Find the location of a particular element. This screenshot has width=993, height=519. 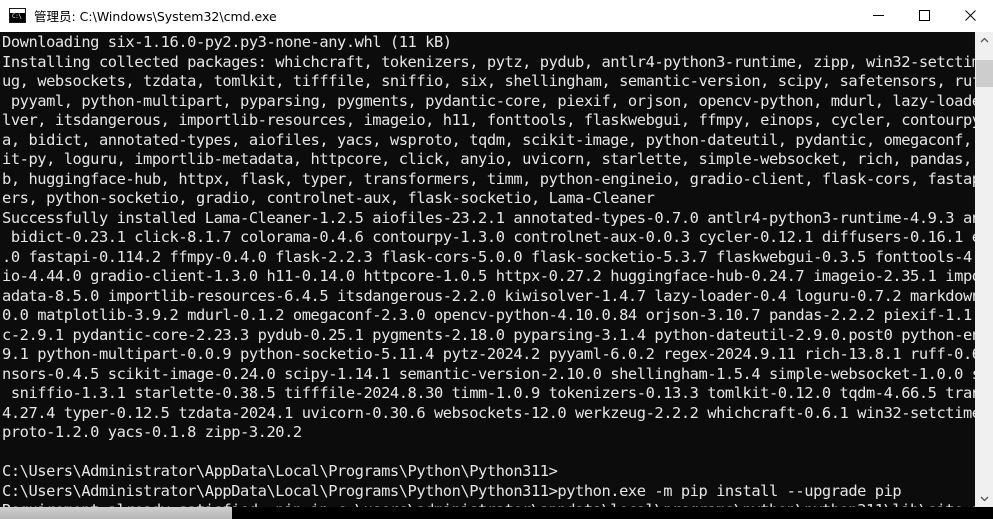

maximize-icon is located at coordinates (924, 15).